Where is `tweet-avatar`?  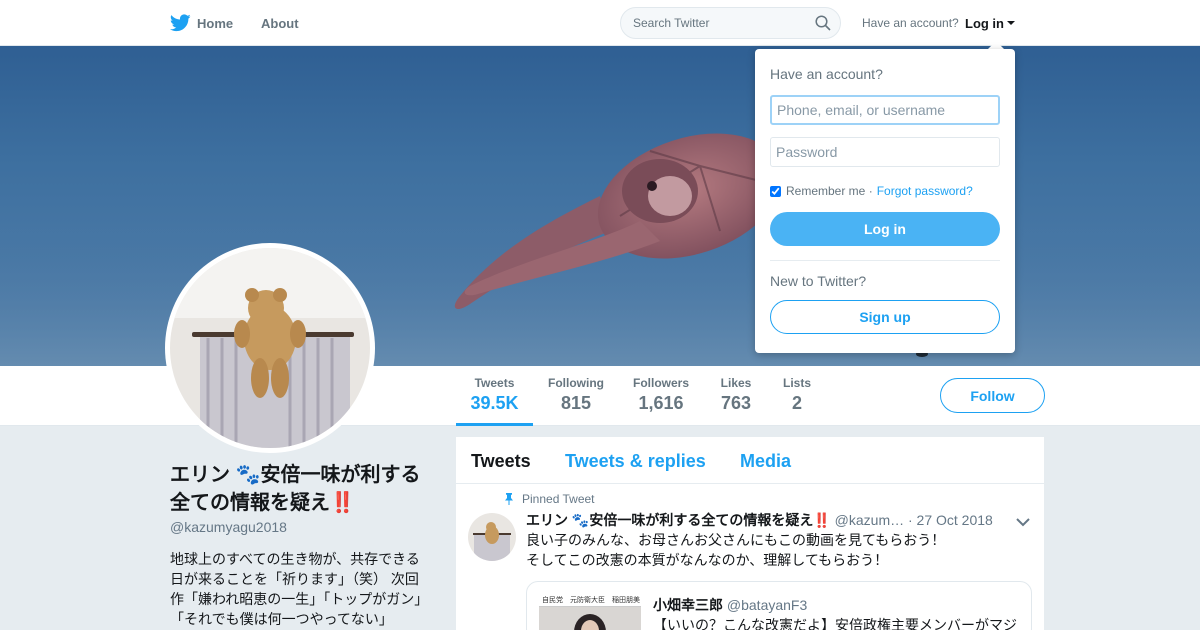
tweet-avatar is located at coordinates (492, 537).